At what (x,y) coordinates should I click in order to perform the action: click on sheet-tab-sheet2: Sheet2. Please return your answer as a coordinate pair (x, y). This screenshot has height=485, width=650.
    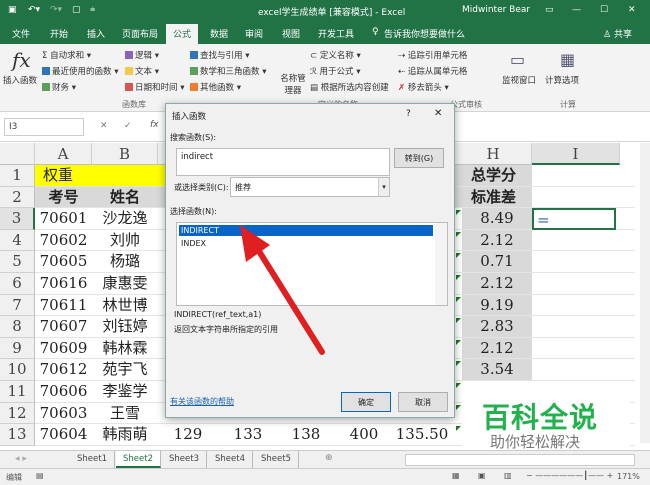
    Looking at the image, I should click on (138, 459).